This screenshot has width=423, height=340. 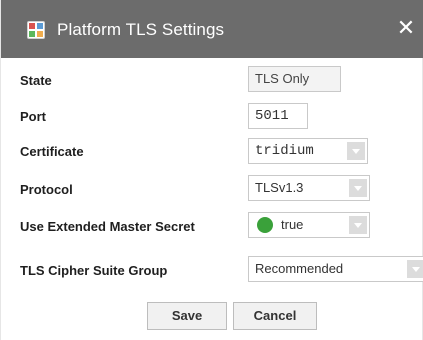 I want to click on ems-row: Use Extended Master Secret true, so click(x=212, y=228).